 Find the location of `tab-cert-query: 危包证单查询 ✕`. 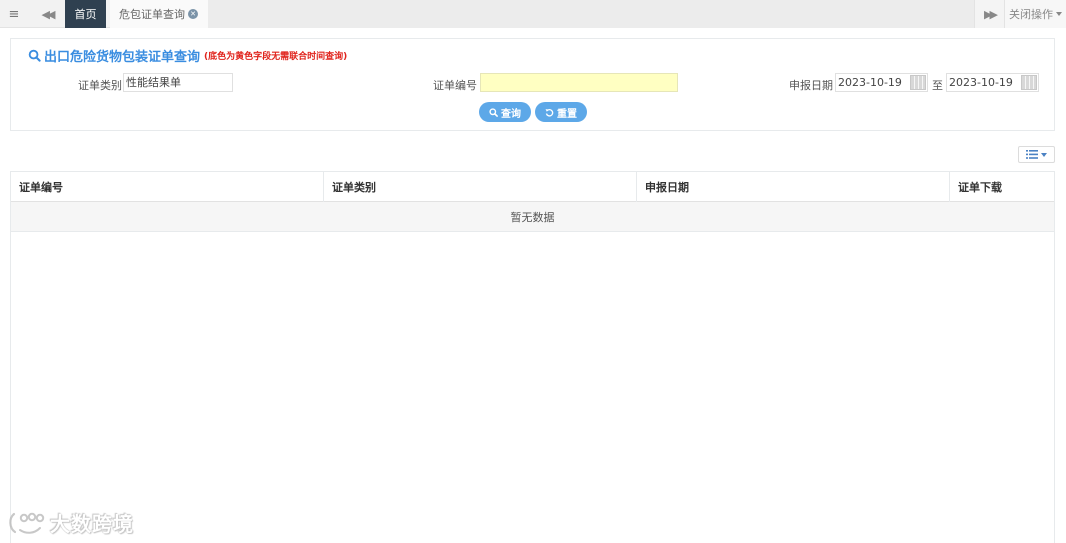

tab-cert-query: 危包证单查询 ✕ is located at coordinates (159, 14).